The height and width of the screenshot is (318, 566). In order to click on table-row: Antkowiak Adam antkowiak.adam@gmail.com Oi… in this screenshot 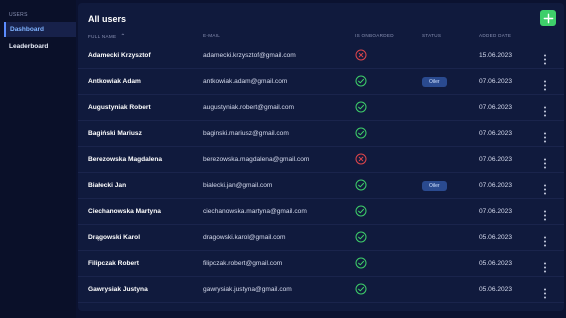, I will do `click(321, 82)`.